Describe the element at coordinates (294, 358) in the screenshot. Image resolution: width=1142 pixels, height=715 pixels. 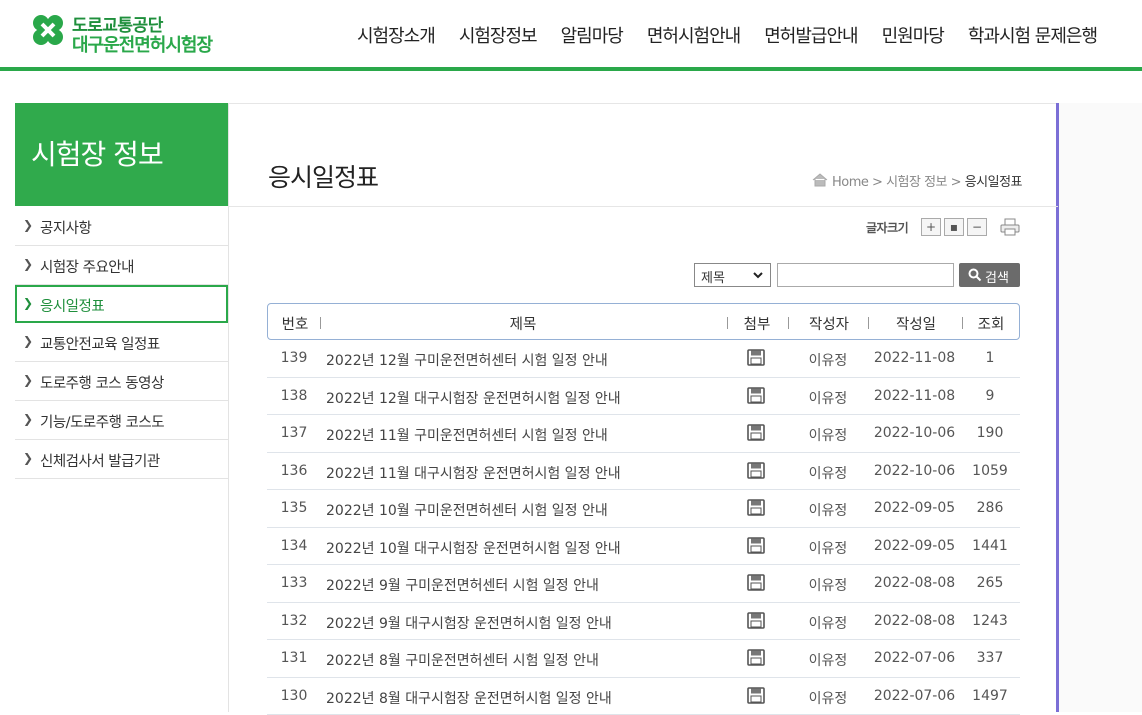
I see `row-num: 139` at that location.